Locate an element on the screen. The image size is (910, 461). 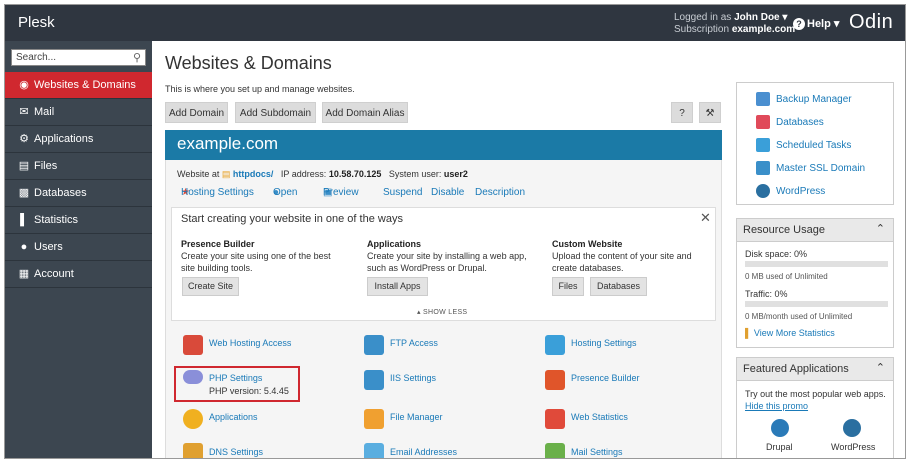
create-site-button: Create Site is located at coordinates (210, 286).